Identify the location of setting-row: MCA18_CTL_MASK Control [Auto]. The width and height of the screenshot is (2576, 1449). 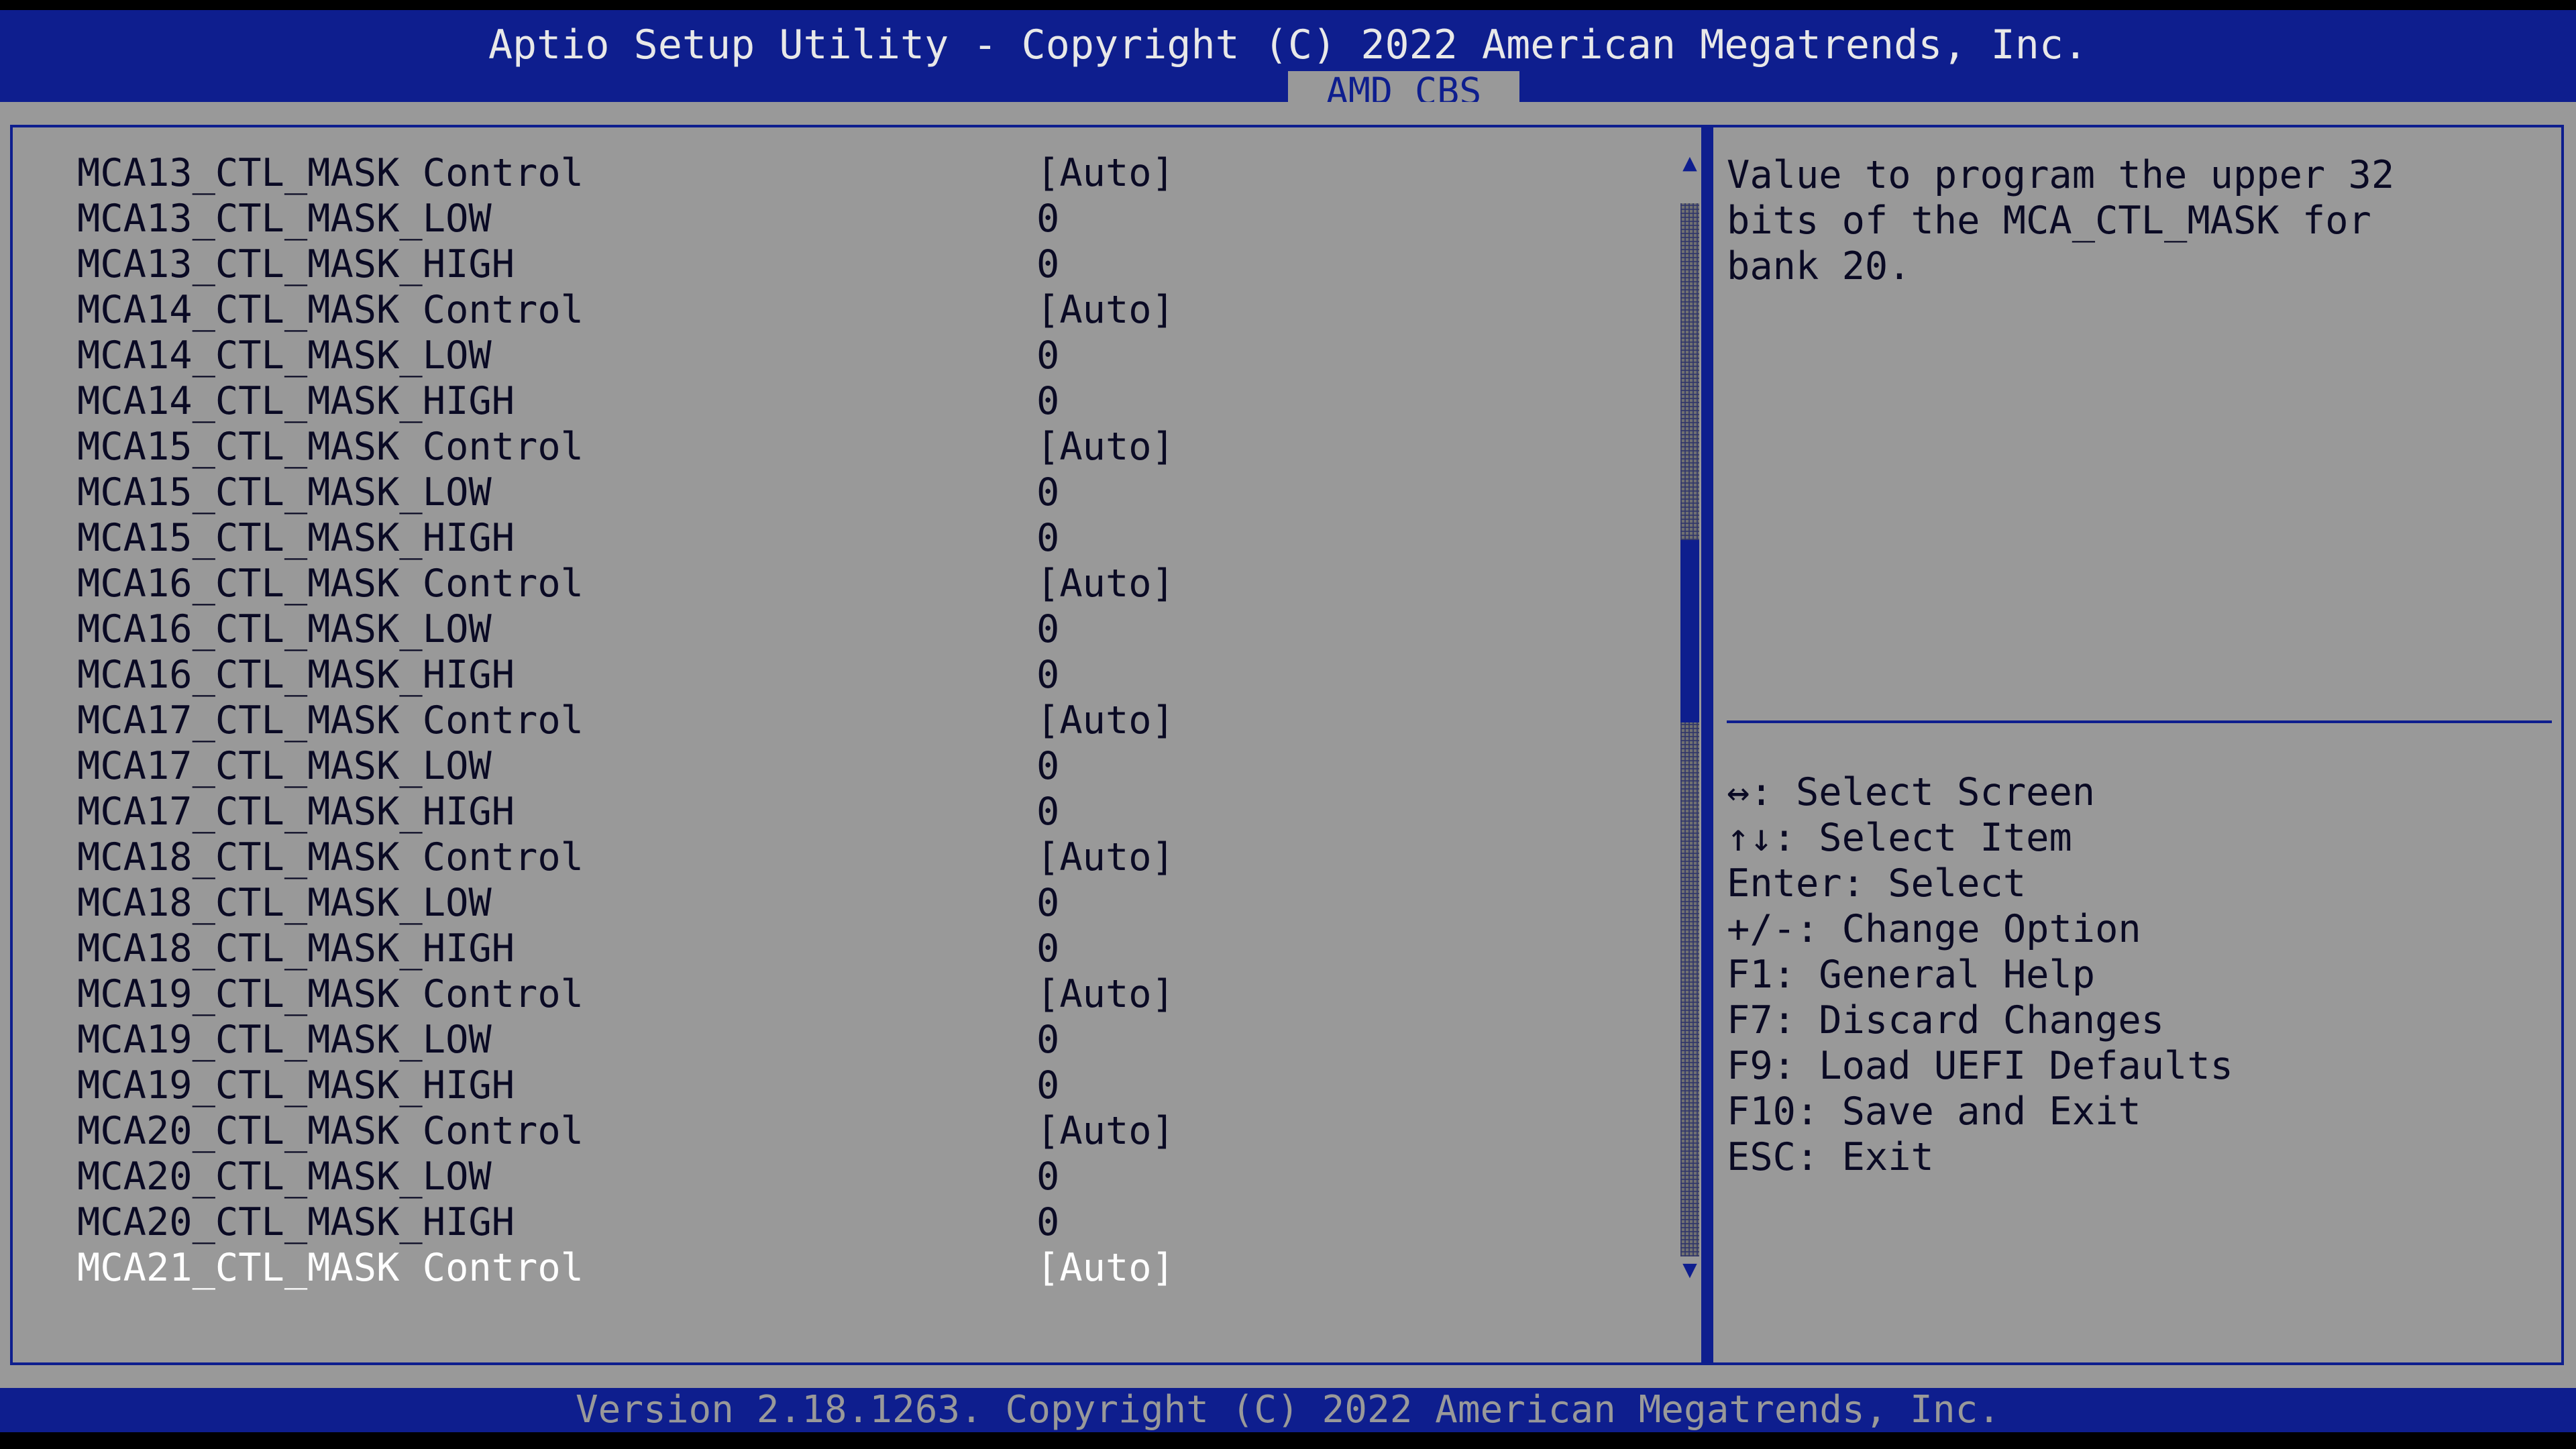
(831, 857).